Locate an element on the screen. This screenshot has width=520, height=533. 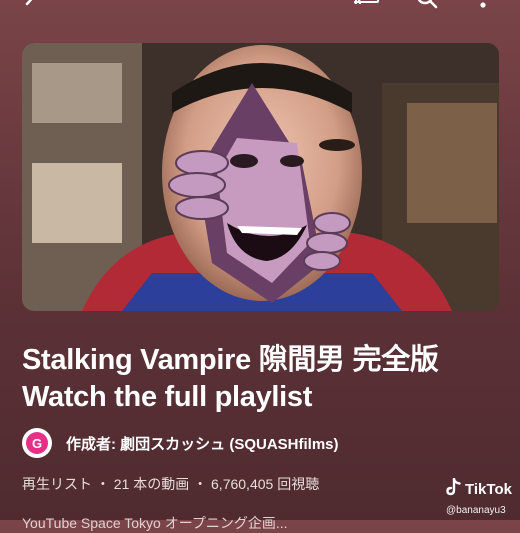
top-bar is located at coordinates (260, 13).